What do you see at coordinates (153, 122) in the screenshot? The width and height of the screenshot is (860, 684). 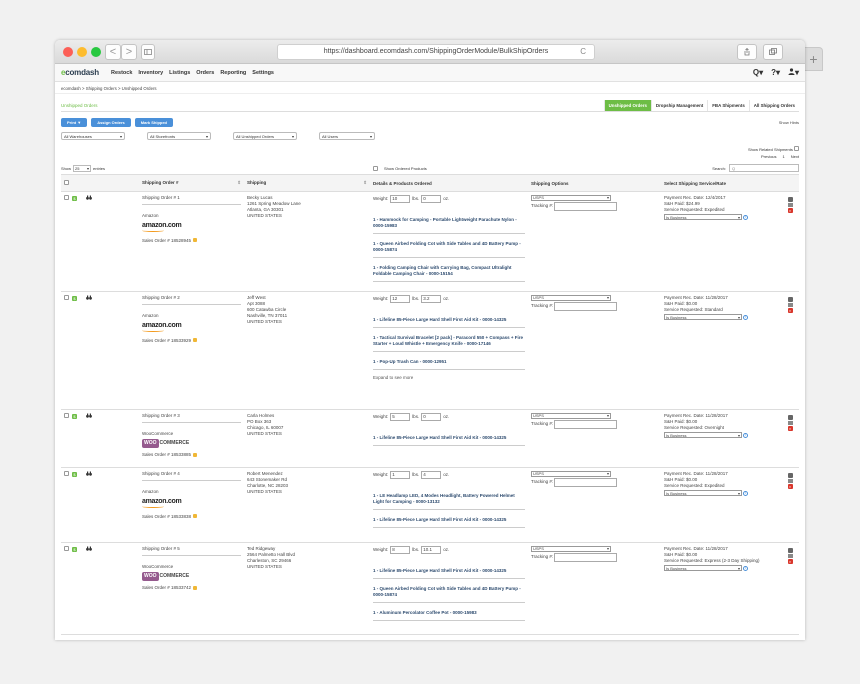 I see `mark-shipped-button: Mark Shipped` at bounding box center [153, 122].